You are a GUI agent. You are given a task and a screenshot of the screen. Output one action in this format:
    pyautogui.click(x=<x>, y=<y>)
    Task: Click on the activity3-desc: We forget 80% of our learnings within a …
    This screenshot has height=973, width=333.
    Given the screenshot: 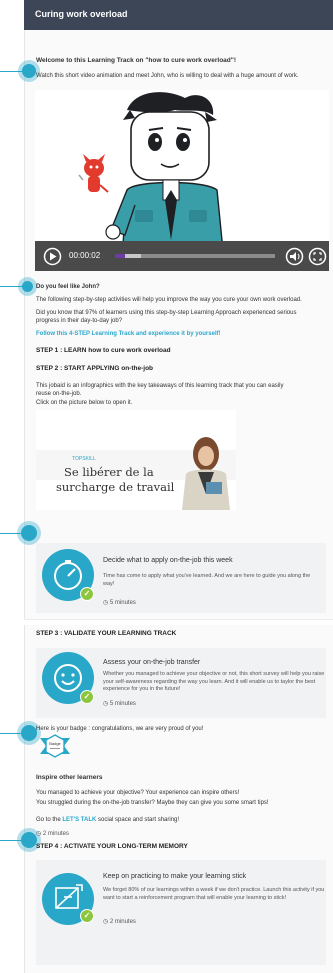 What is the action you would take?
    pyautogui.click(x=214, y=894)
    